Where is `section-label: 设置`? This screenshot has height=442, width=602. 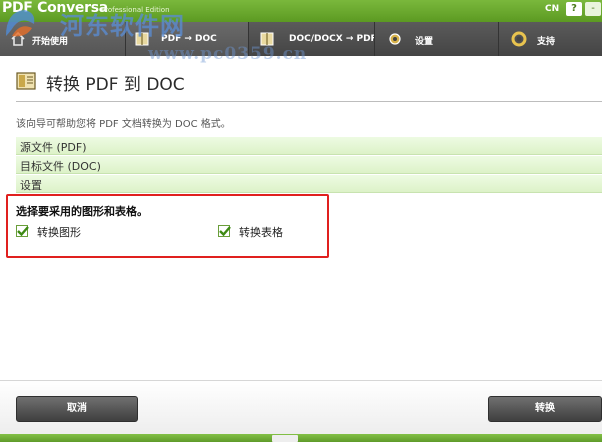 section-label: 设置 is located at coordinates (31, 185).